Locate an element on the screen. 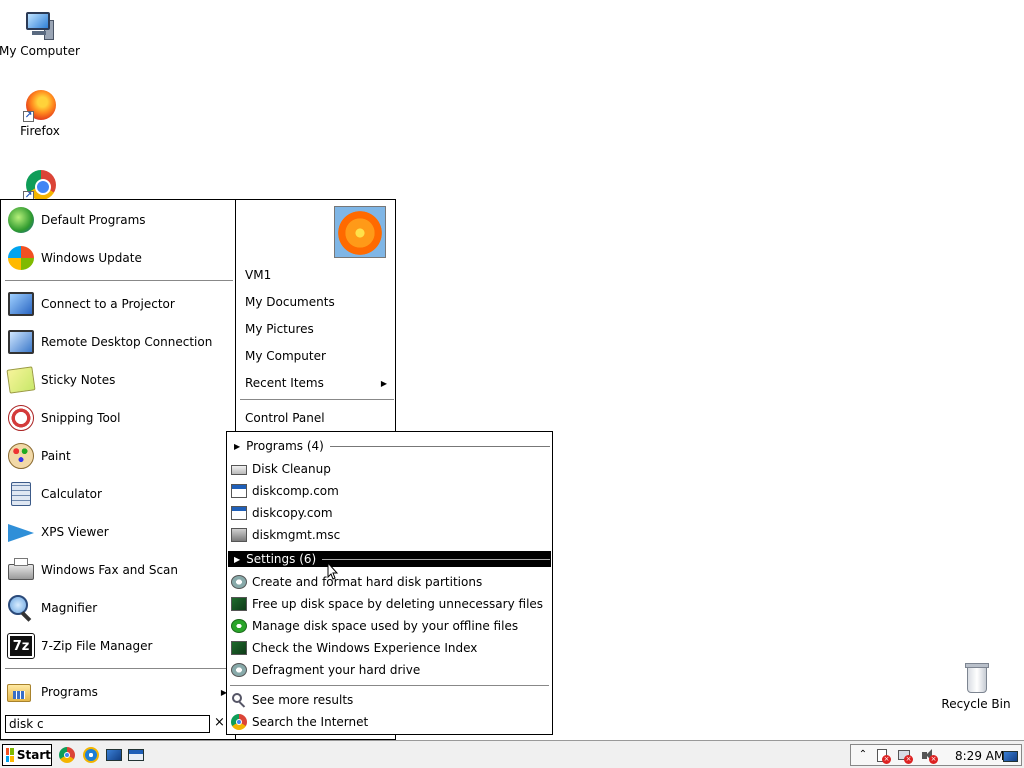 The image size is (1024, 768). show-desktop-corner-icon is located at coordinates (1011, 756).